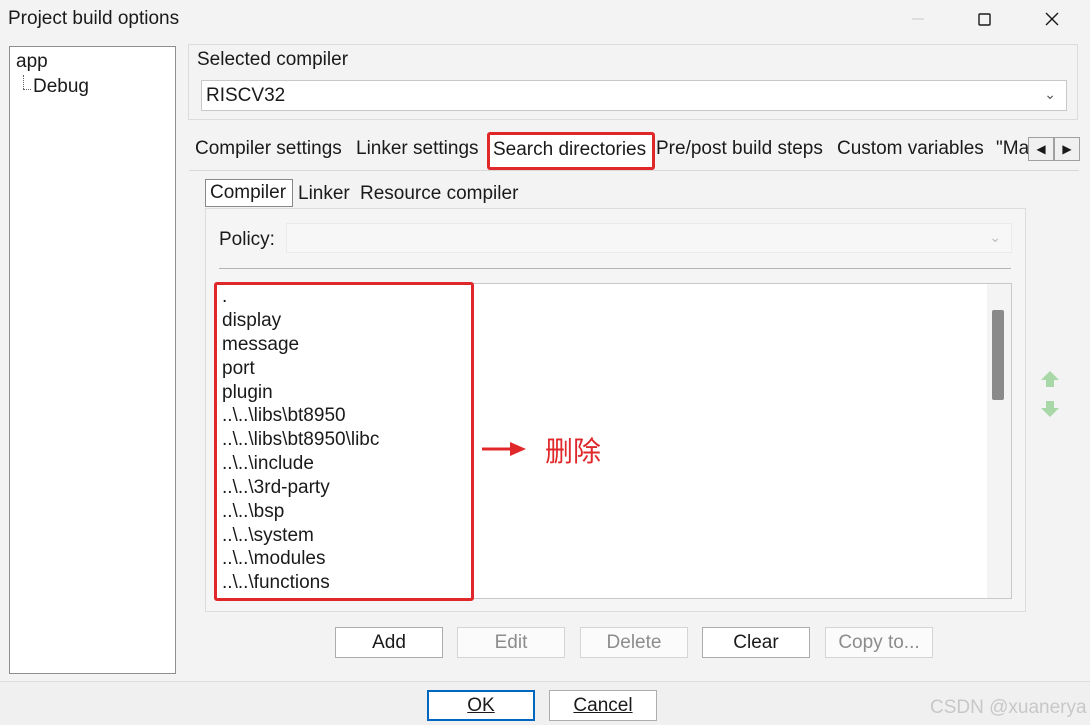  What do you see at coordinates (481, 705) in the screenshot?
I see `ok-button: OK` at bounding box center [481, 705].